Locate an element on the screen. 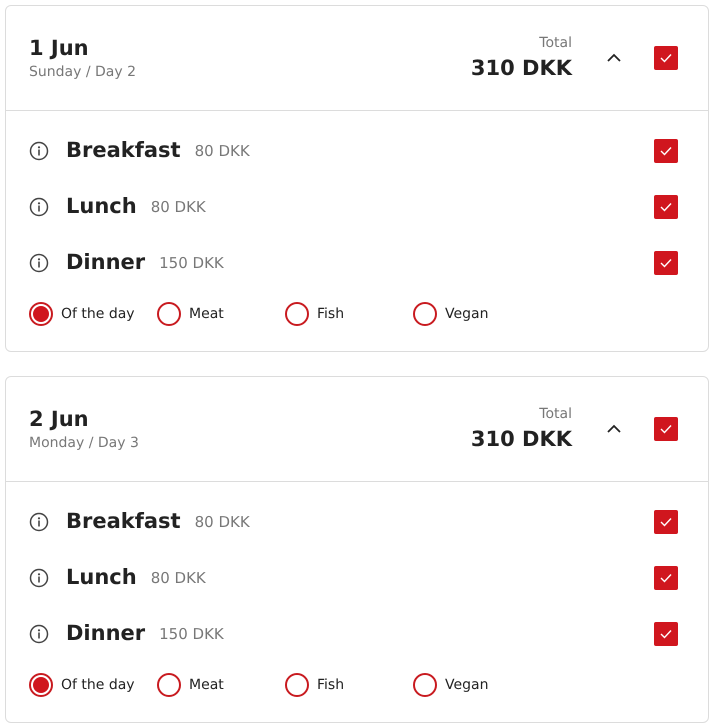 Image resolution: width=714 pixels, height=724 pixels. day-date: 2 Jun is located at coordinates (59, 419).